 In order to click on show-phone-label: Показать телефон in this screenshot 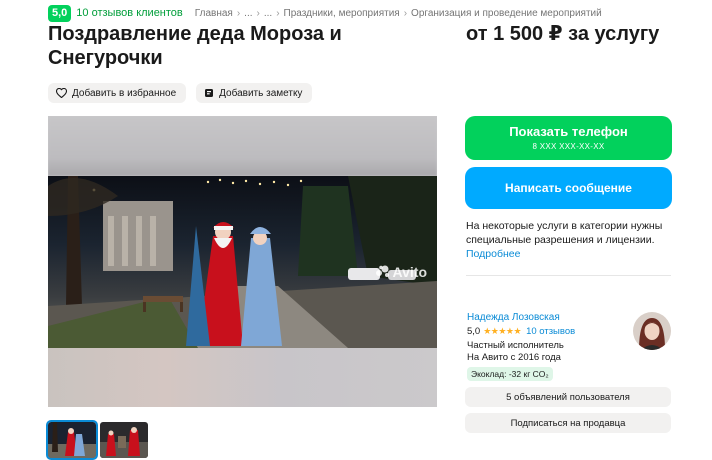, I will do `click(568, 131)`.